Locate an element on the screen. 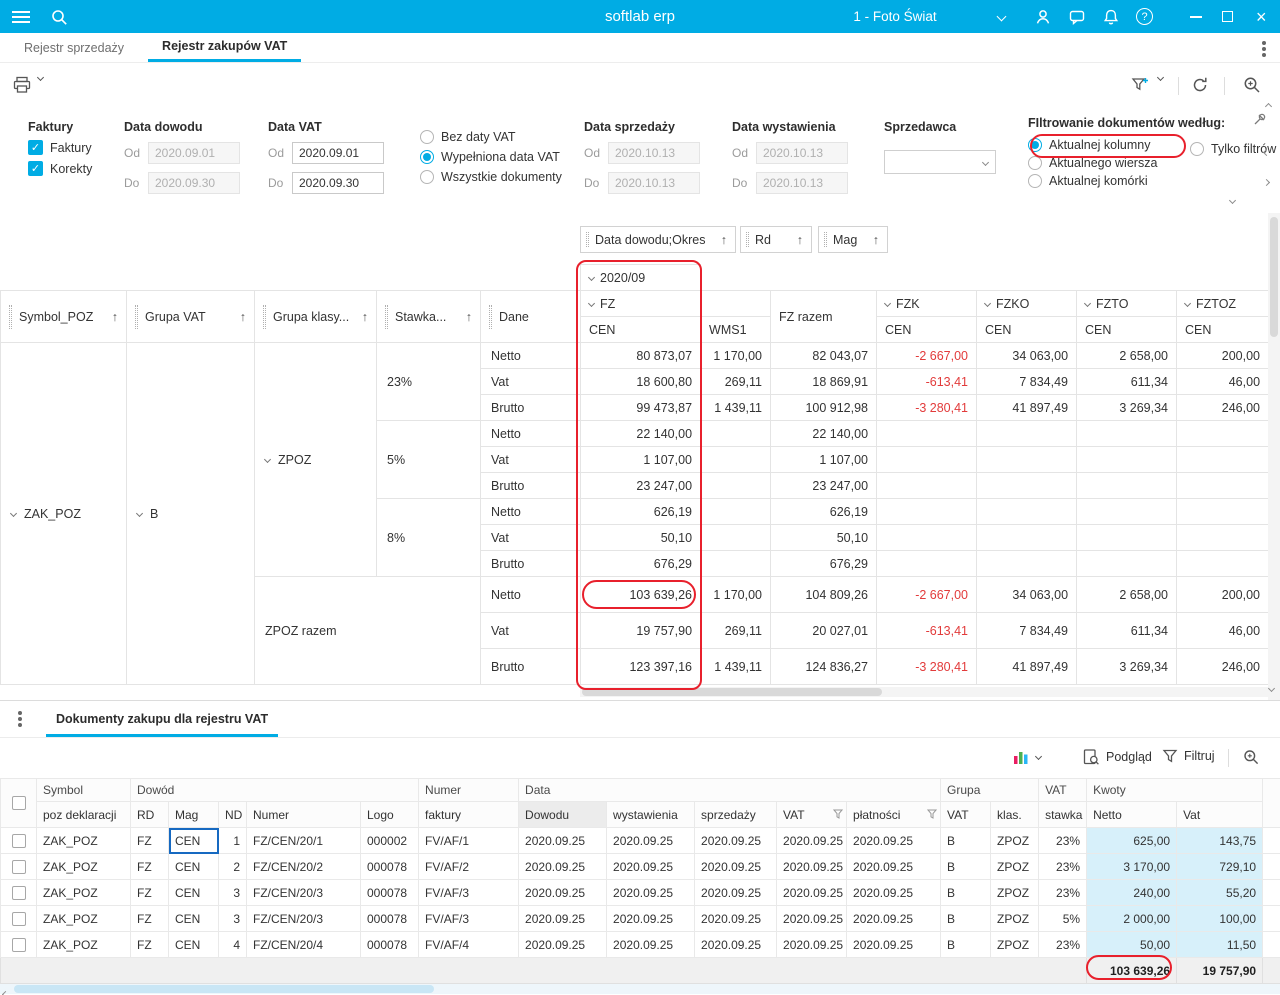  radio-bez-daty-vat: Bez daty VAT is located at coordinates (495, 137).